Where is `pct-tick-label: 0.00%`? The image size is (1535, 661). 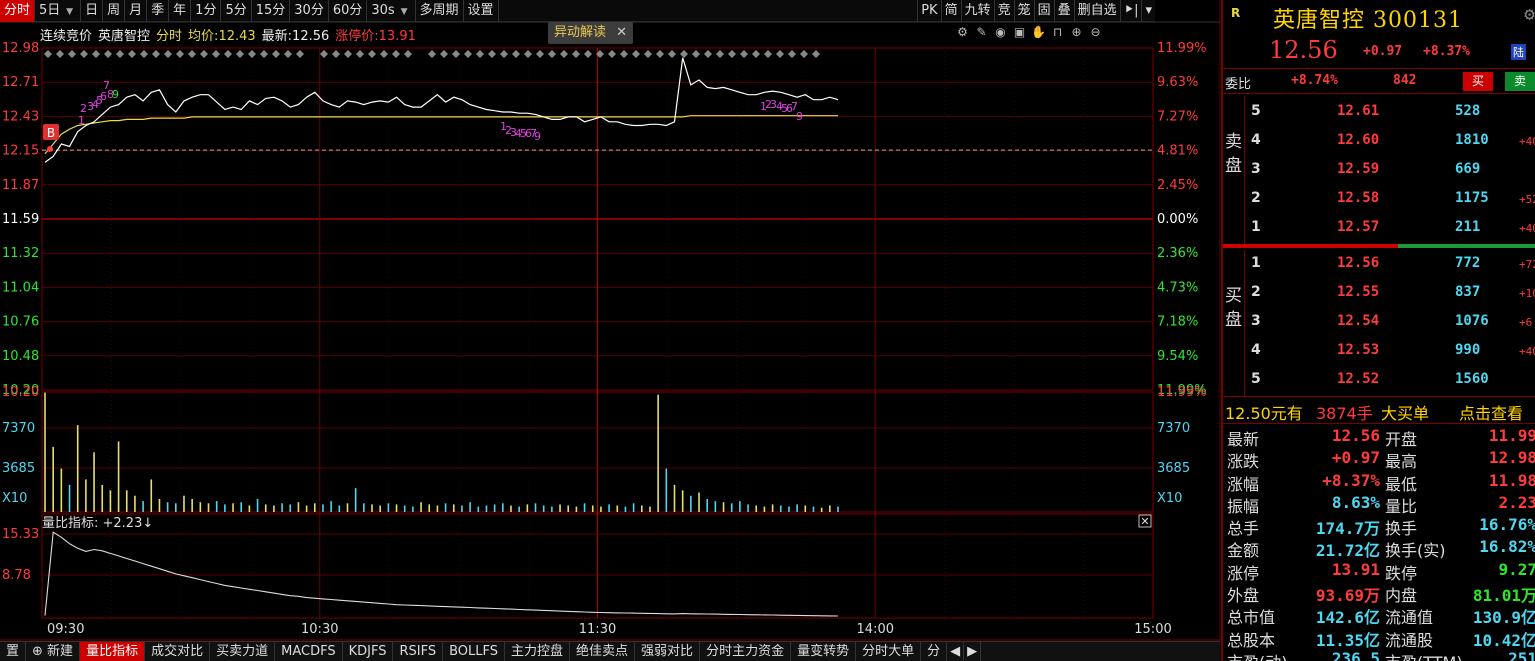 pct-tick-label: 0.00% is located at coordinates (1177, 219).